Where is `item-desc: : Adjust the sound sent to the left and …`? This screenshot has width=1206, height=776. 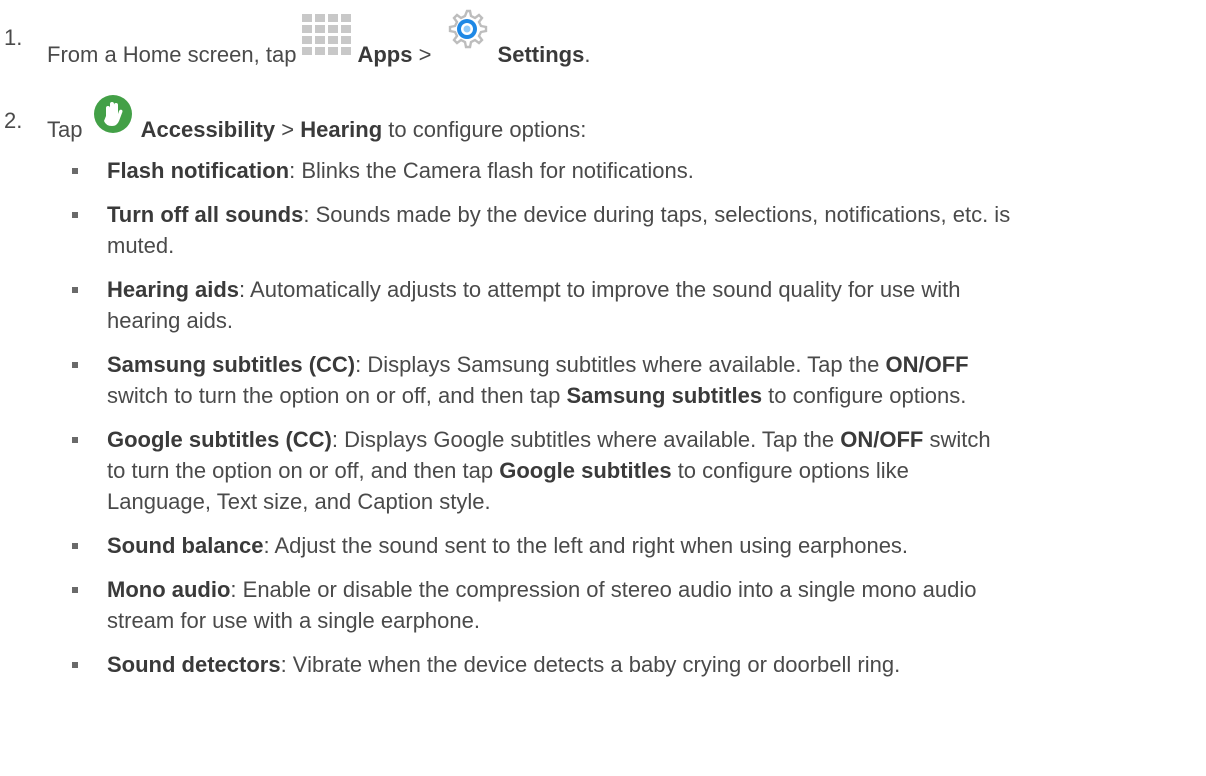 item-desc: : Adjust the sound sent to the left and … is located at coordinates (586, 545).